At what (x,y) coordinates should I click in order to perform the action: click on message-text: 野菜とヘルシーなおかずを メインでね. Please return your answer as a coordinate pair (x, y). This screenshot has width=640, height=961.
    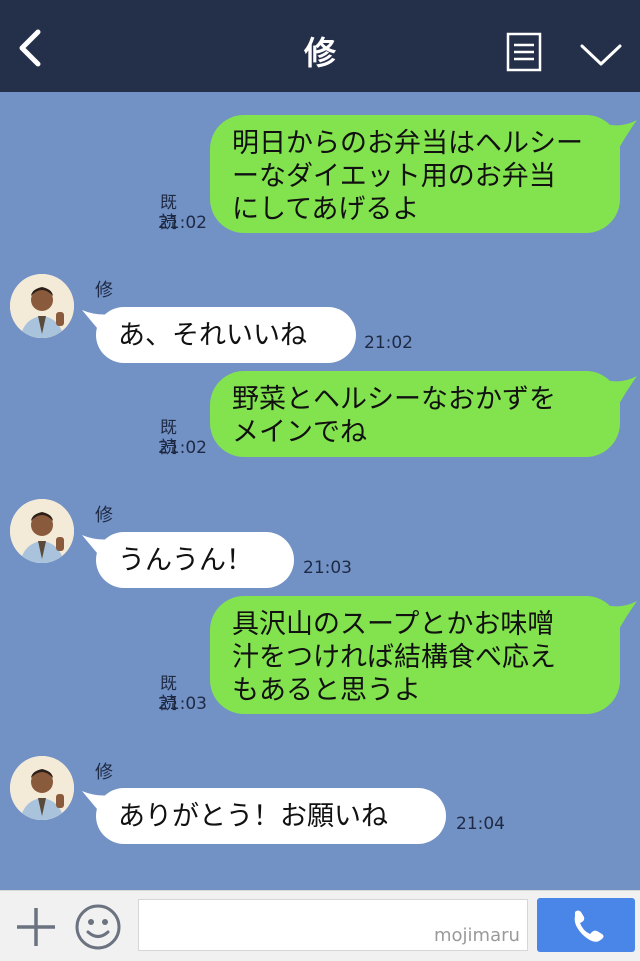
    Looking at the image, I should click on (394, 416).